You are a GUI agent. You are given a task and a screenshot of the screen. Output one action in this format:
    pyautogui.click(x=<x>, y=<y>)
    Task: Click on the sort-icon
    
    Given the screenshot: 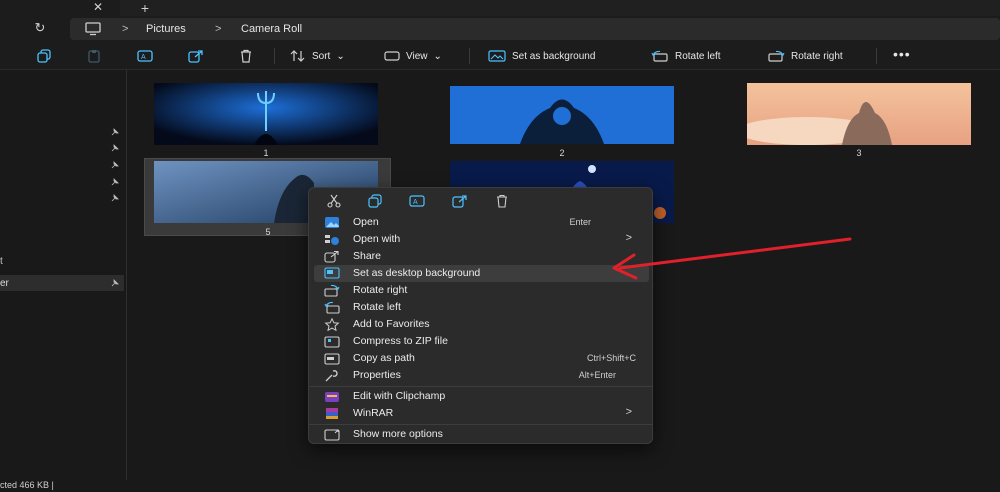 What is the action you would take?
    pyautogui.click(x=297, y=56)
    